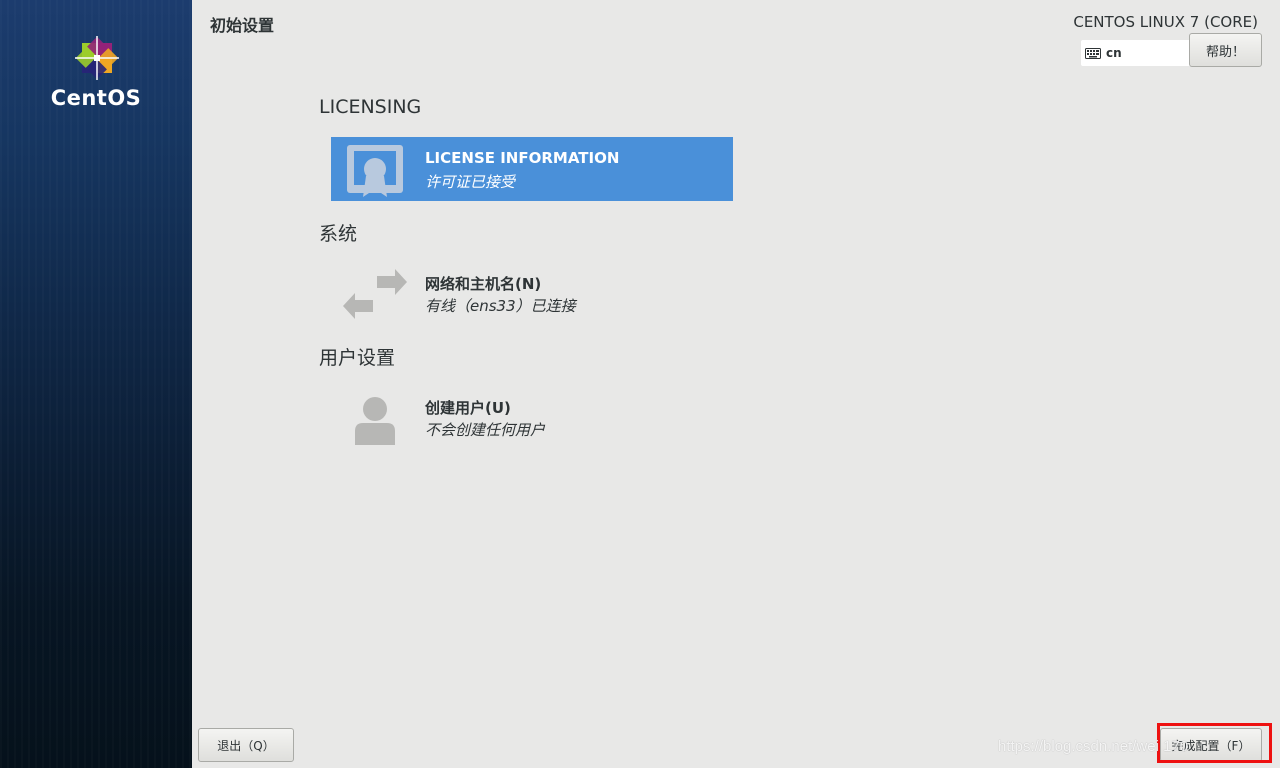 The height and width of the screenshot is (768, 1280). What do you see at coordinates (375, 171) in the screenshot?
I see `license-icon` at bounding box center [375, 171].